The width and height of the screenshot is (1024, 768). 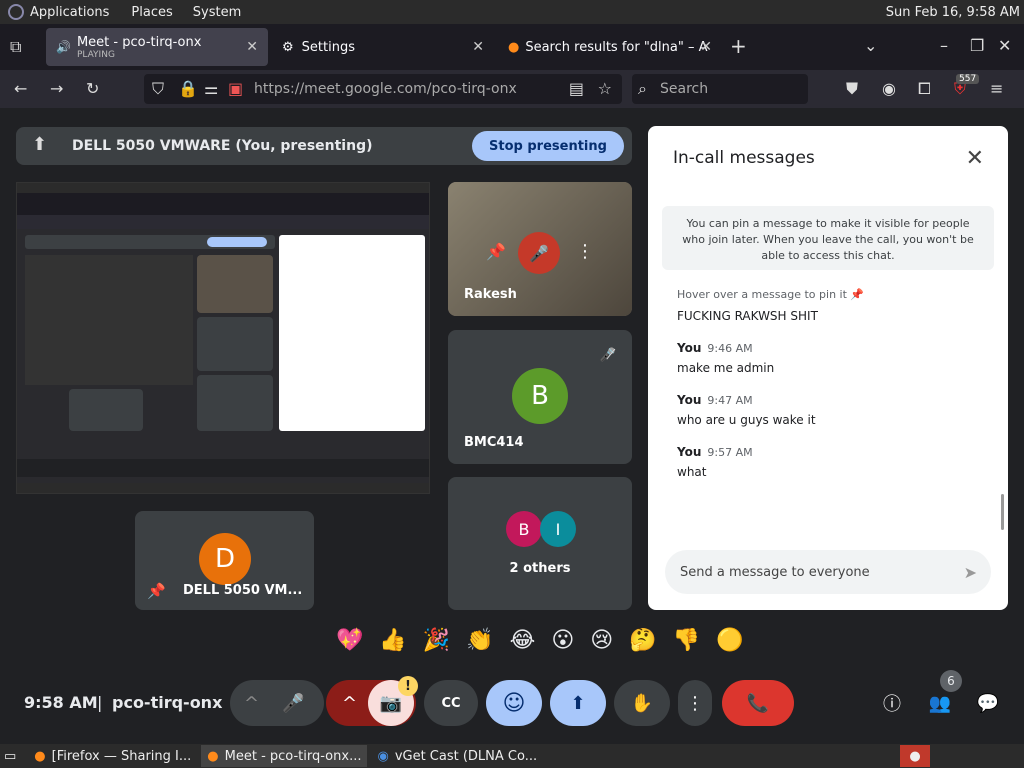 I want to click on tile-bmc414: 🎤̸ B BMC414, so click(x=540, y=397).